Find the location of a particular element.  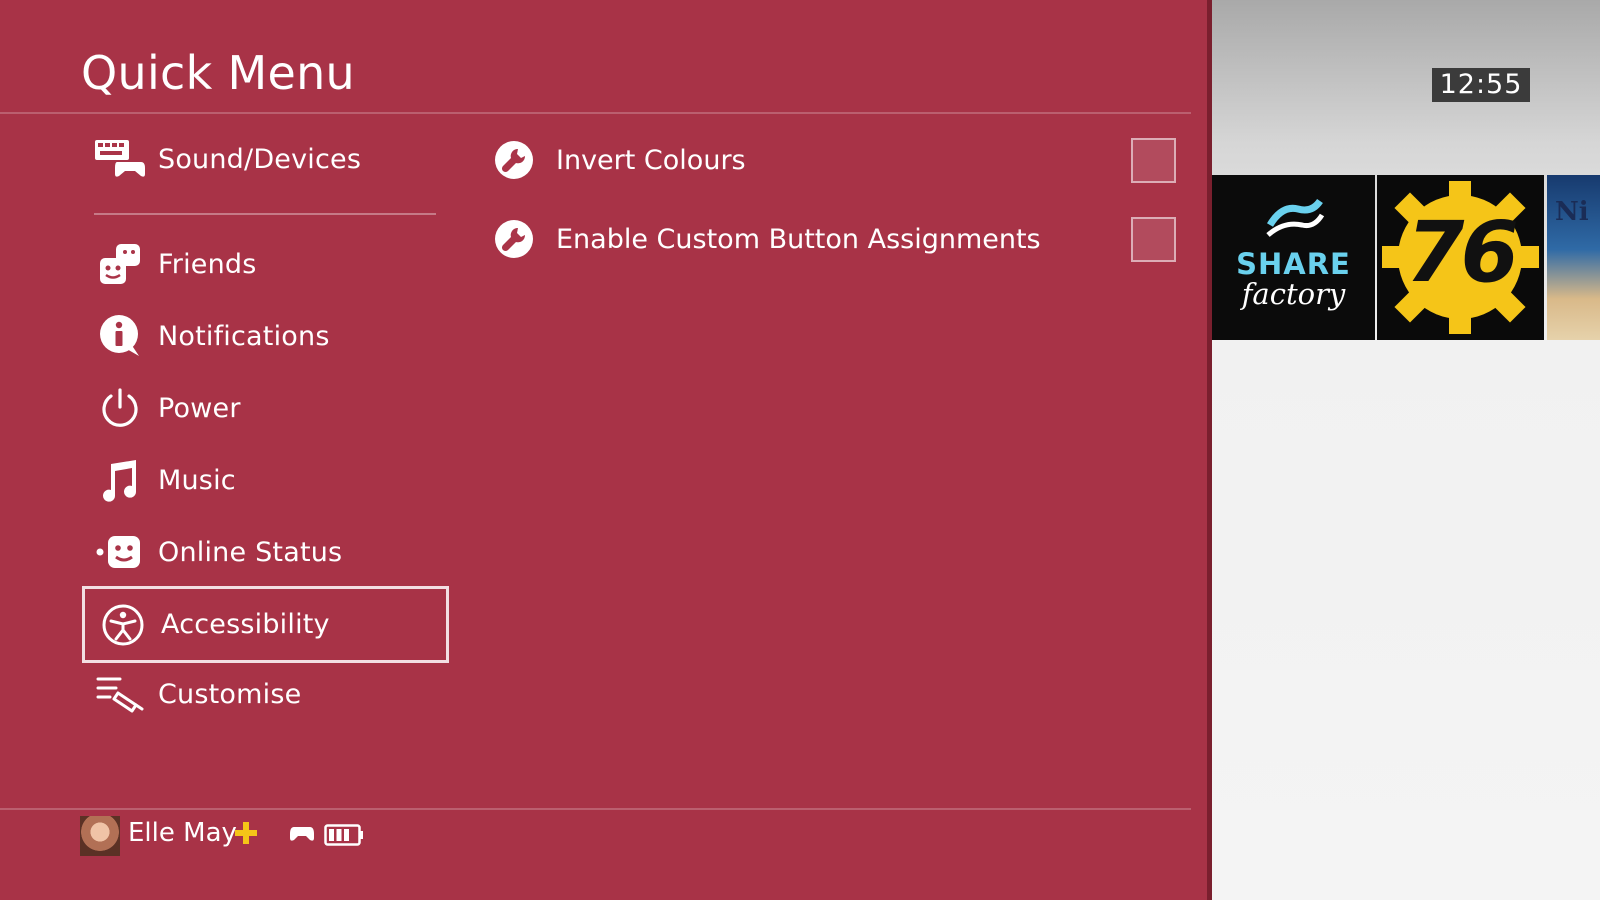

game-tile-logo-text: Ni is located at coordinates (1572, 212).